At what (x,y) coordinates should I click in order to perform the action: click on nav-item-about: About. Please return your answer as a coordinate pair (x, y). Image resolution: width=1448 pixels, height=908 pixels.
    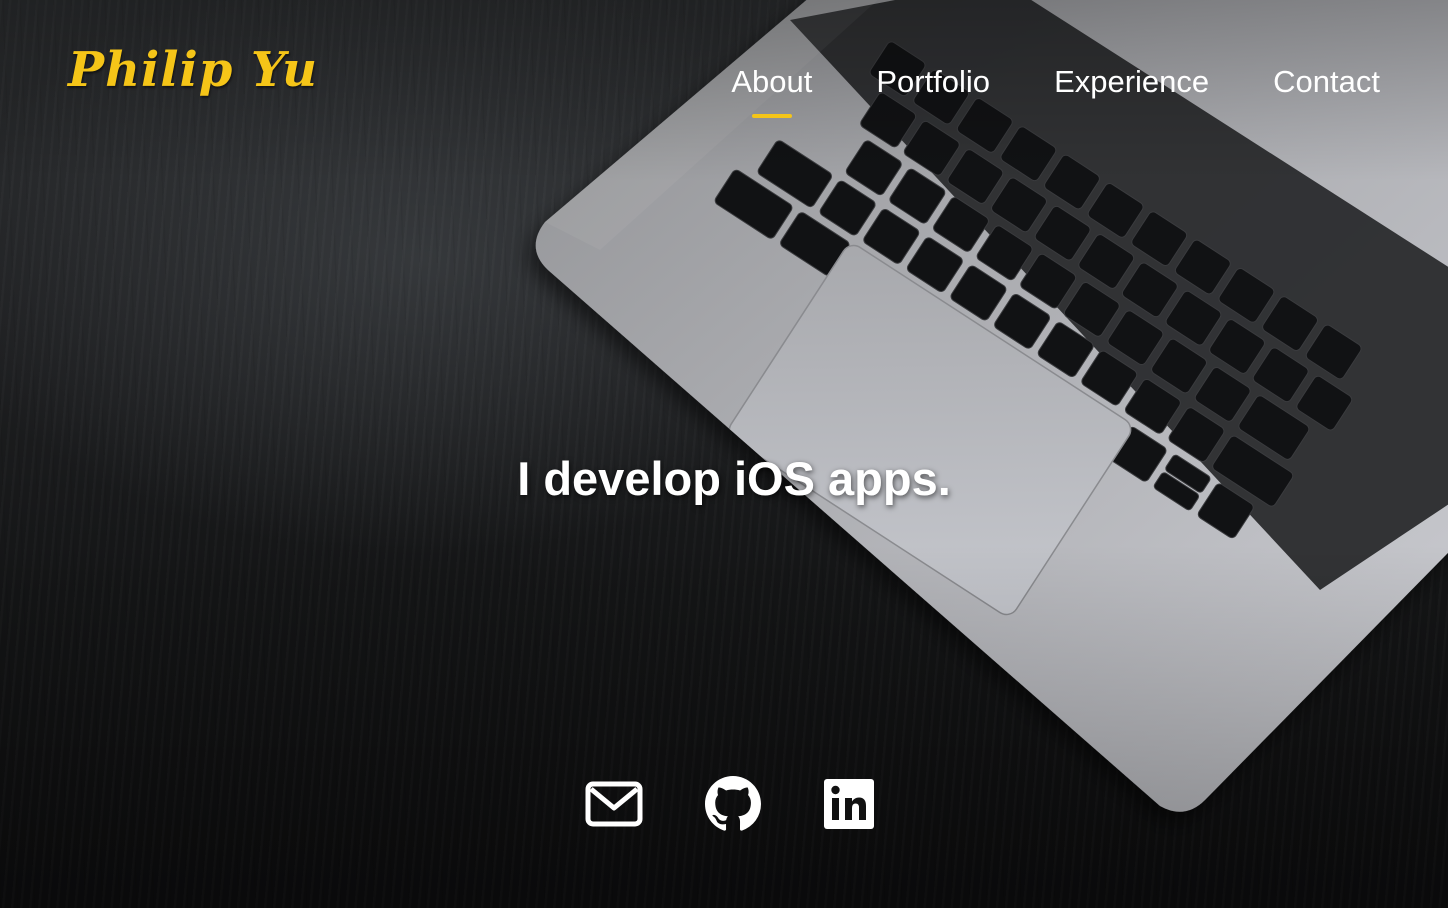
    Looking at the image, I should click on (771, 82).